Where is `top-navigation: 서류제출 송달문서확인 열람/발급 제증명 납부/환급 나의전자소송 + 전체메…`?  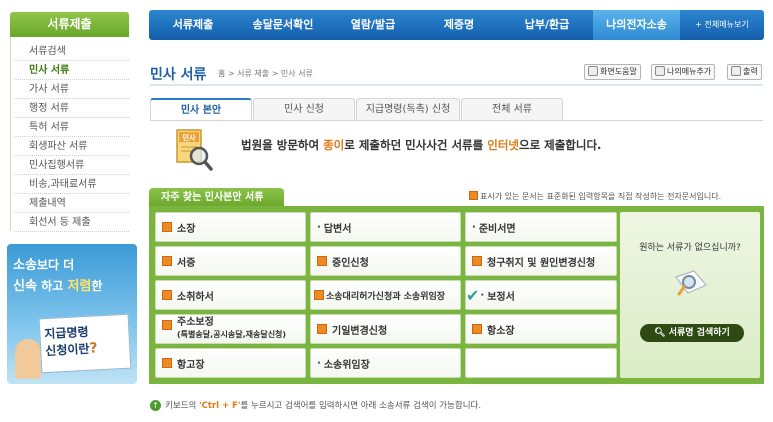
top-navigation: 서류제출 송달문서확인 열람/발급 제증명 납부/환급 나의전자소송 + 전체메… is located at coordinates (456, 25).